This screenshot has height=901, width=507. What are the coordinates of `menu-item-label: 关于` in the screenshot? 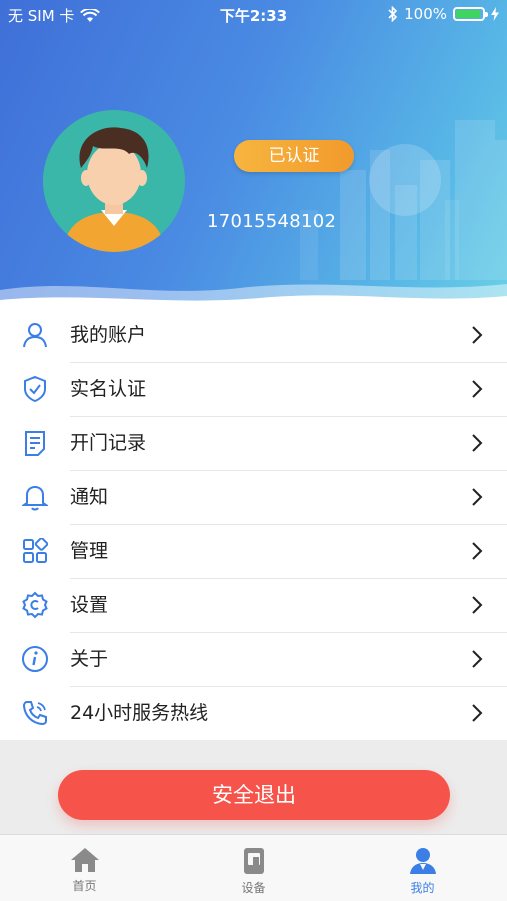 It's located at (89, 658).